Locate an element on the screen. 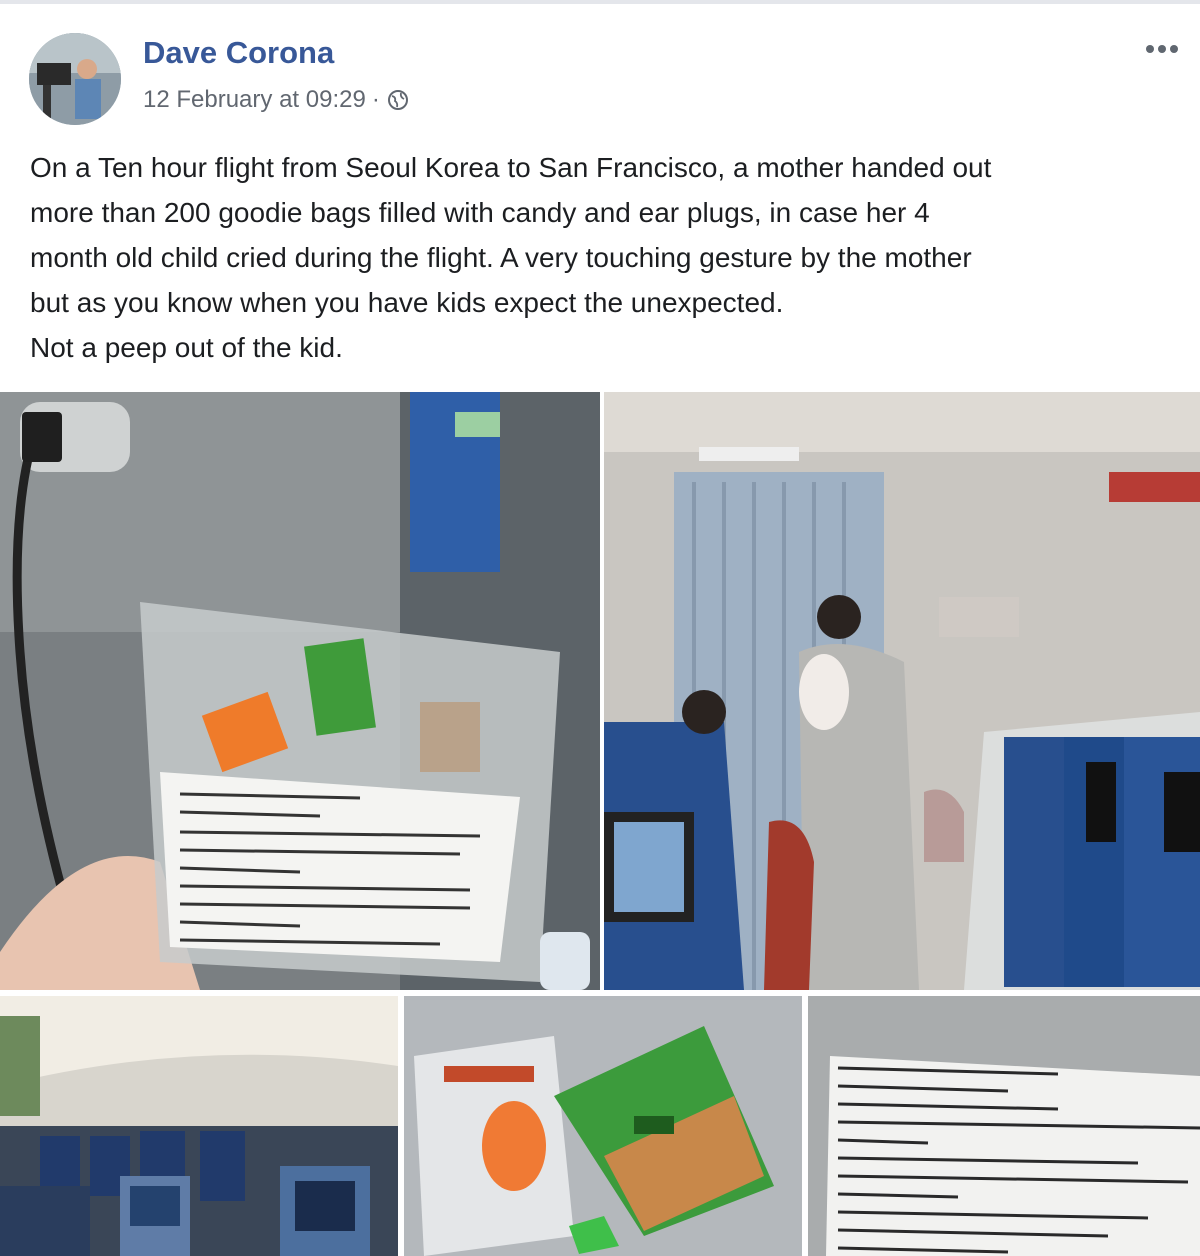 The width and height of the screenshot is (1200, 1256). photo-candy-and-earplugs is located at coordinates (603, 1126).